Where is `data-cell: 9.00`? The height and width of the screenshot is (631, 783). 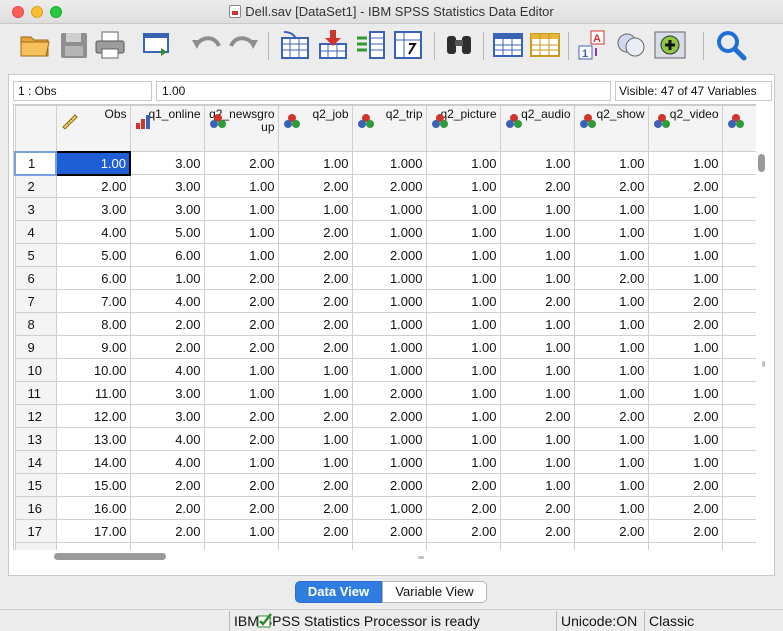
data-cell: 9.00 is located at coordinates (93, 347).